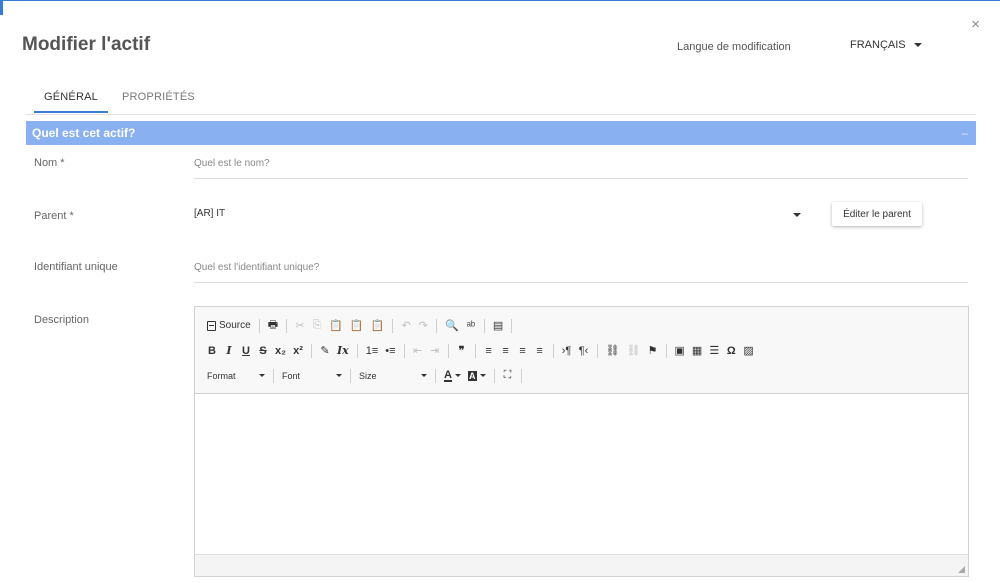 This screenshot has height=583, width=1000. Describe the element at coordinates (477, 376) in the screenshot. I see `background-color-icon: A` at that location.